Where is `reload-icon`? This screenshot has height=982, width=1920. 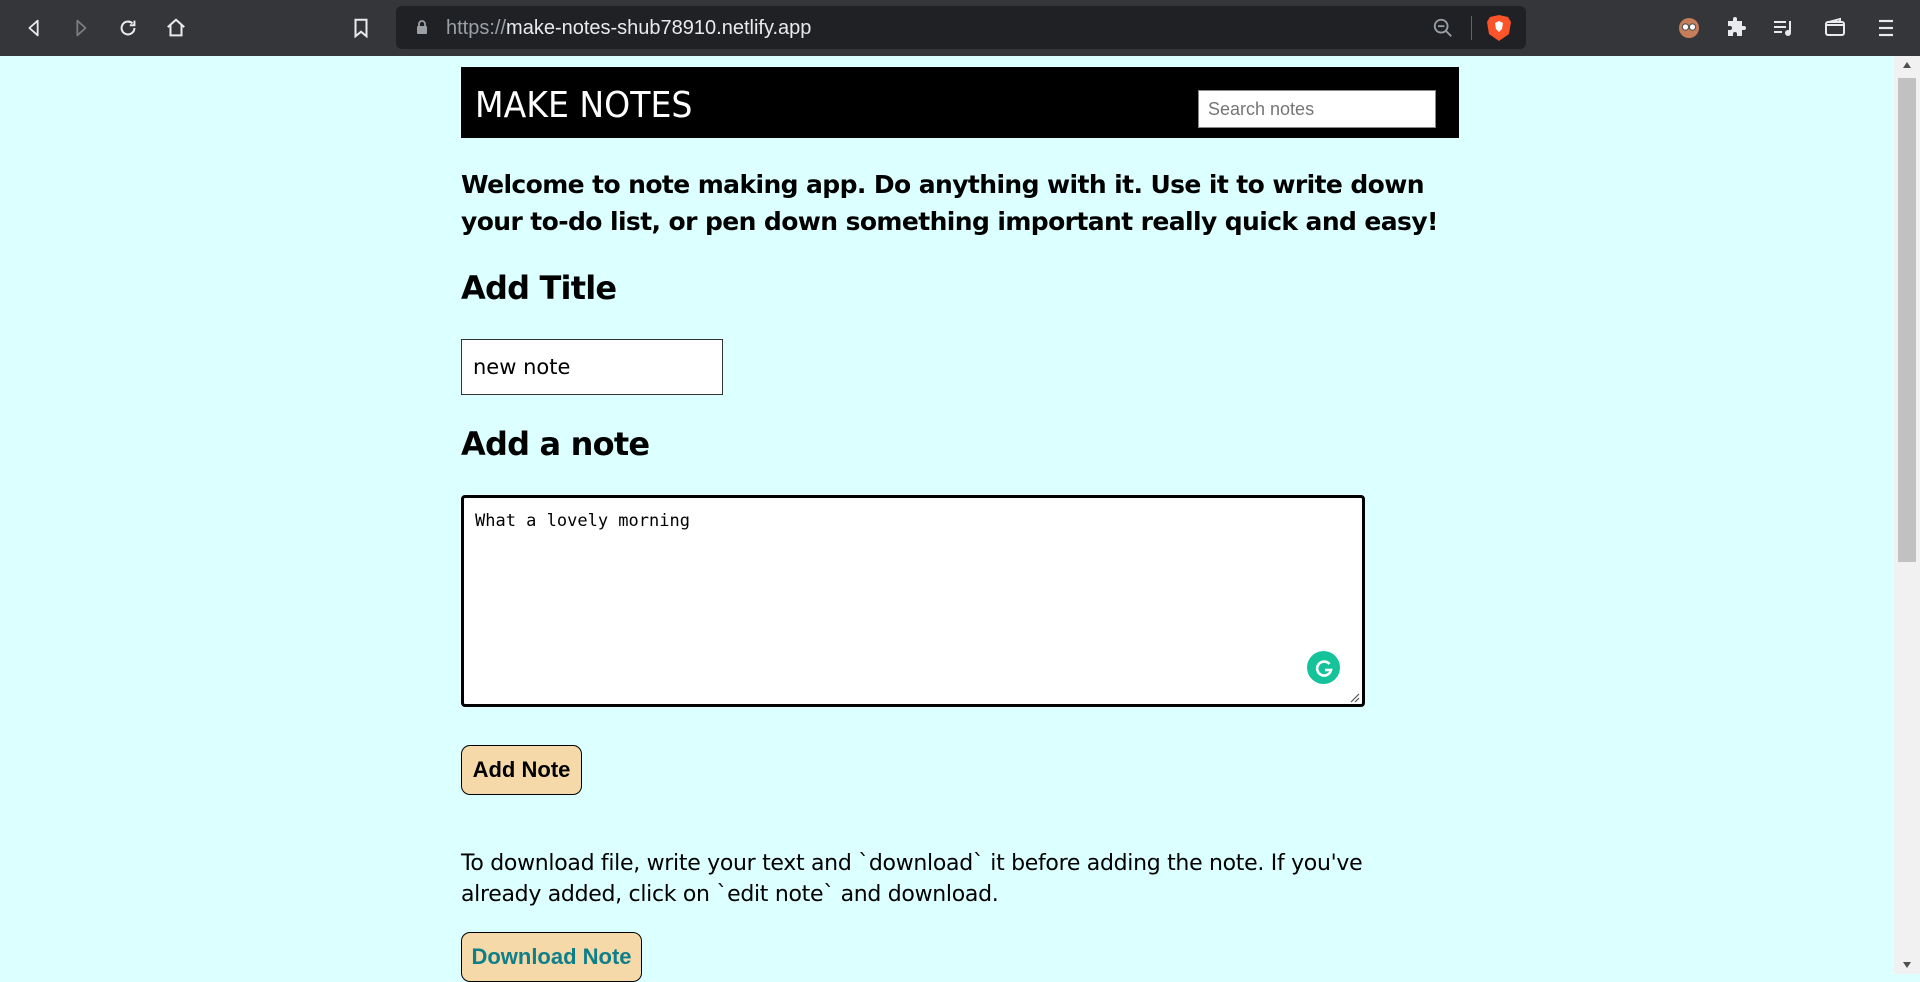
reload-icon is located at coordinates (128, 28).